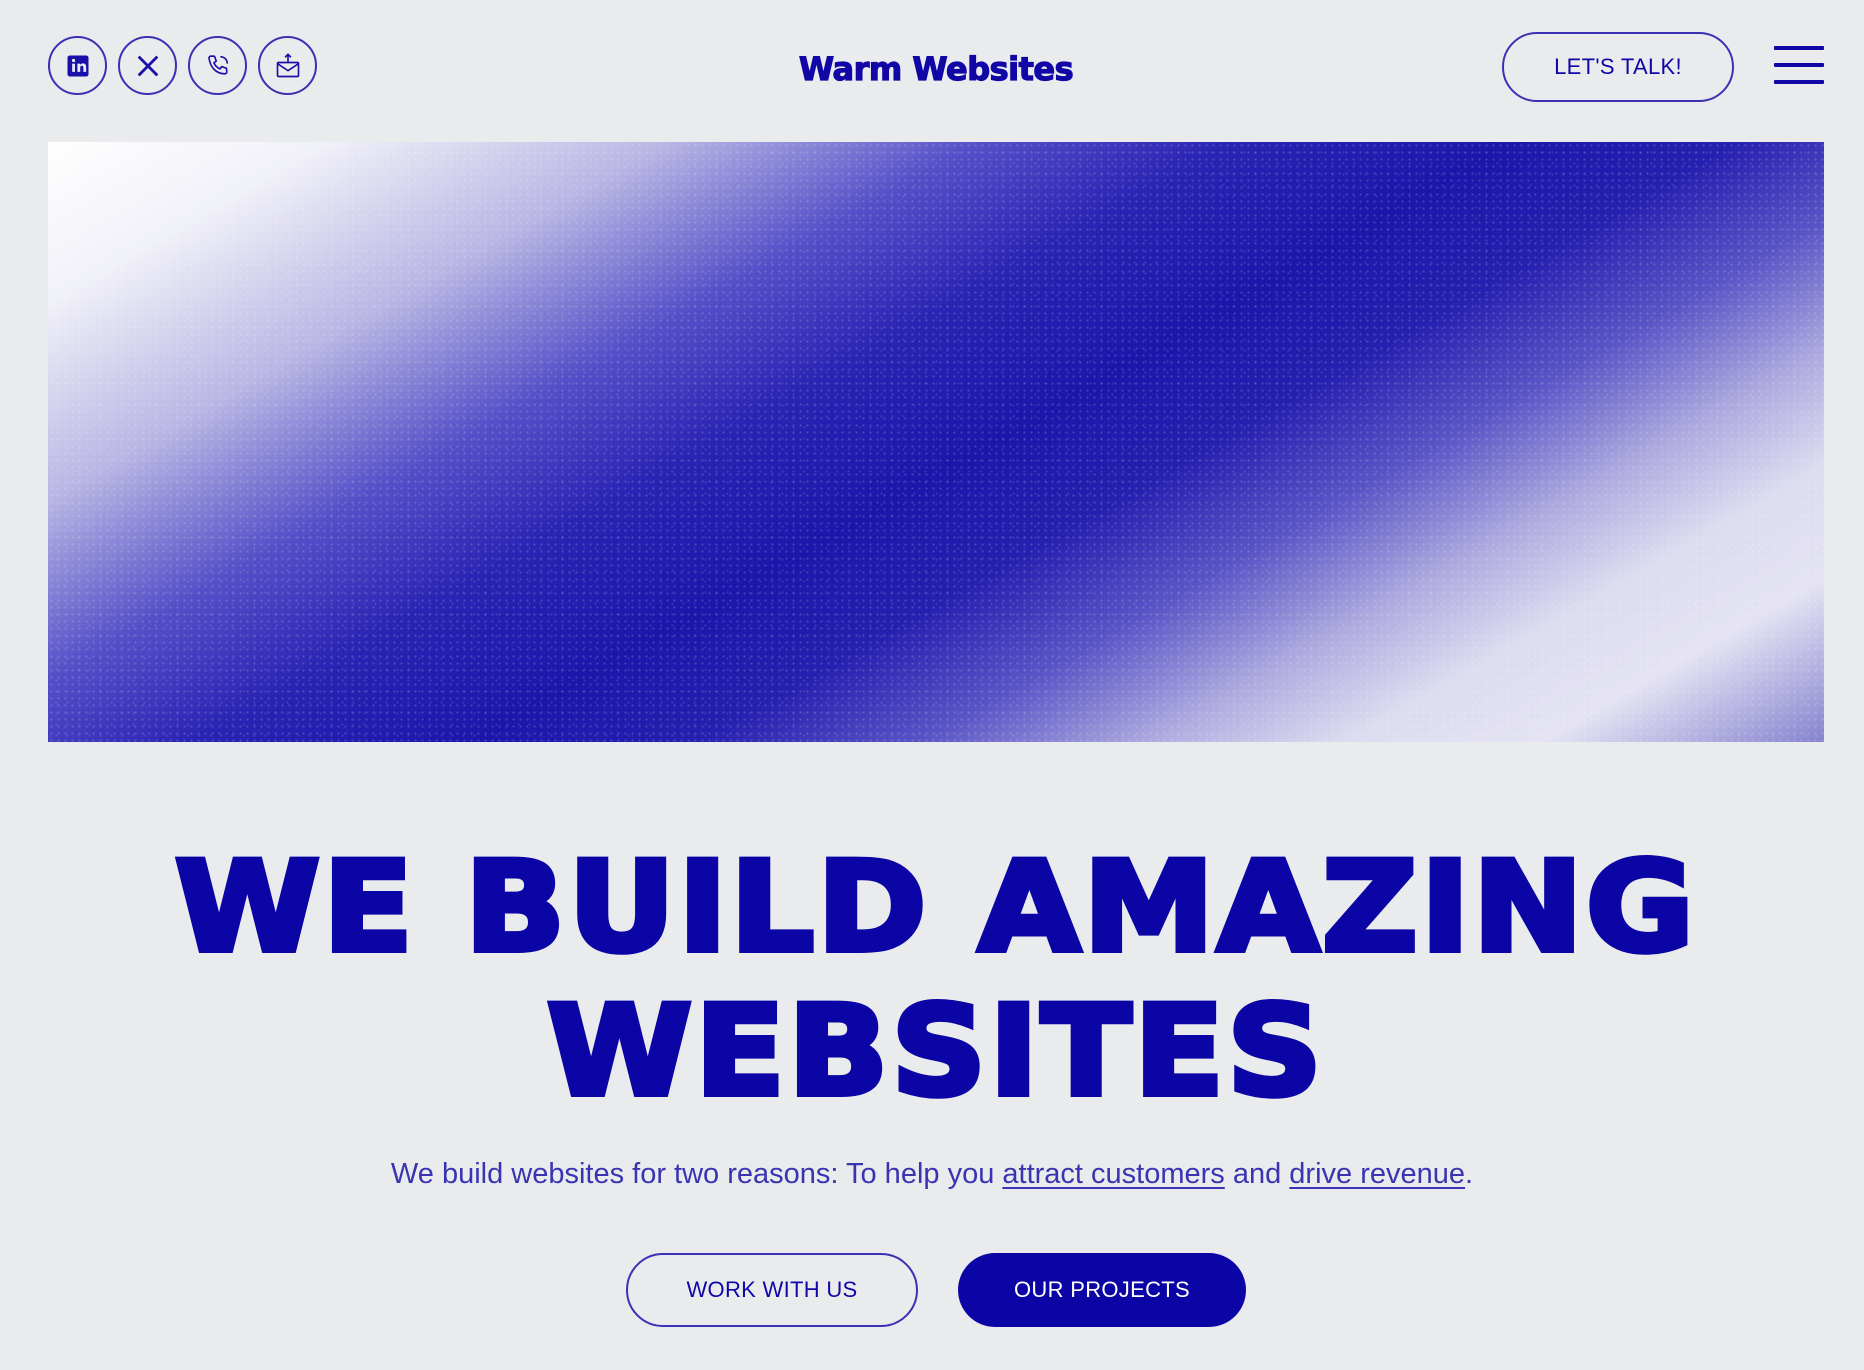  Describe the element at coordinates (1113, 1174) in the screenshot. I see `attract-customers-link: attract customers` at that location.